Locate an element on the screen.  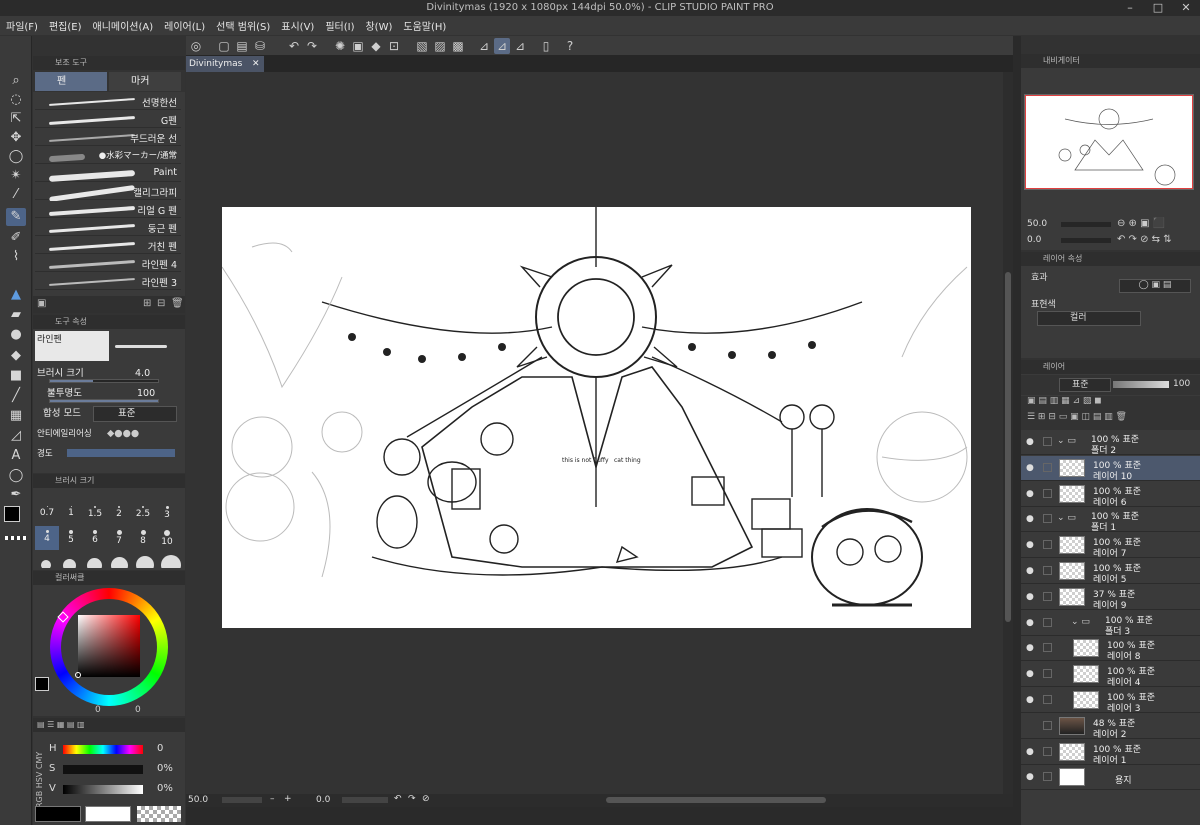
correct-line-tool-icon: ✒ is located at coordinates (16, 495).